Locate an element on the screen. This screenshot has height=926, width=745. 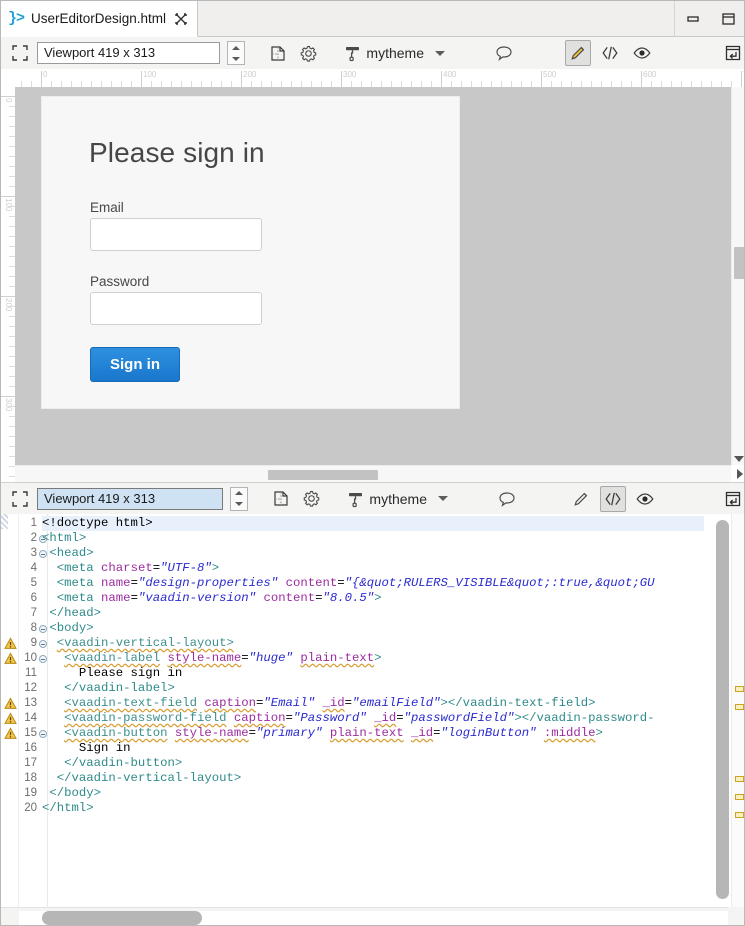
ruler-label: 500 is located at coordinates (550, 74).